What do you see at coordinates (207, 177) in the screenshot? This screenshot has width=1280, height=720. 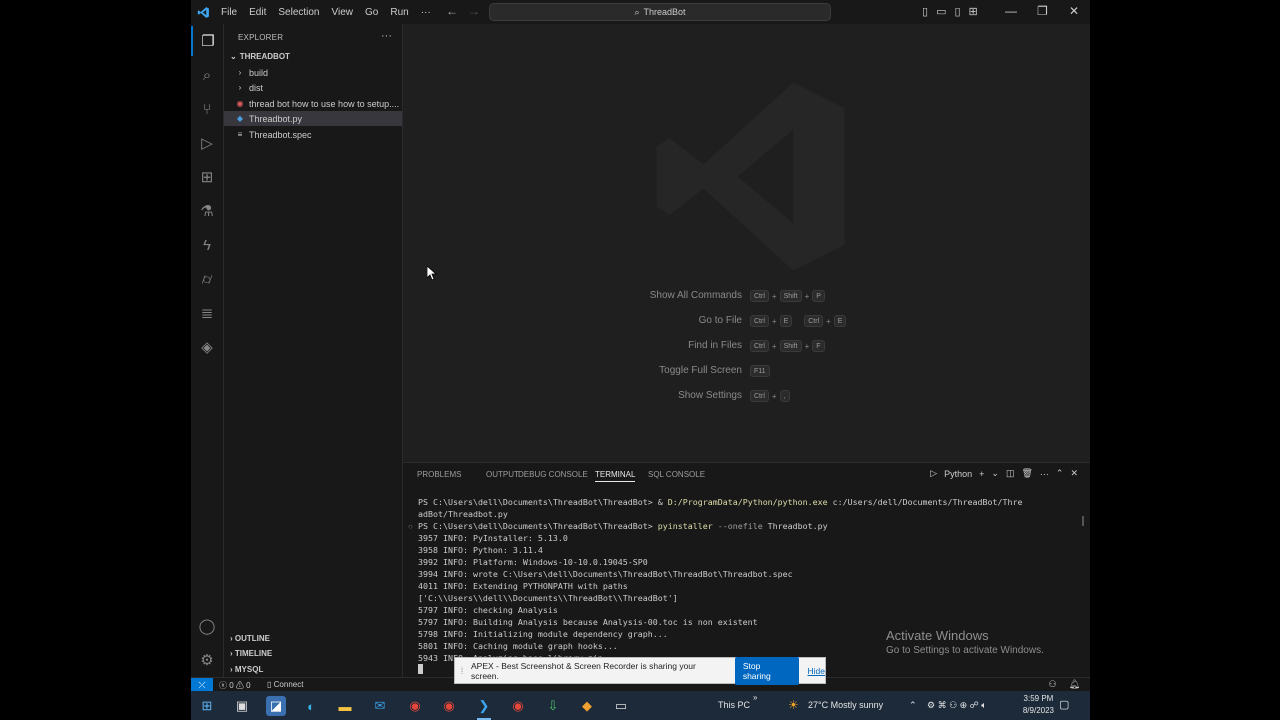 I see `extensions-icon: ⊞` at bounding box center [207, 177].